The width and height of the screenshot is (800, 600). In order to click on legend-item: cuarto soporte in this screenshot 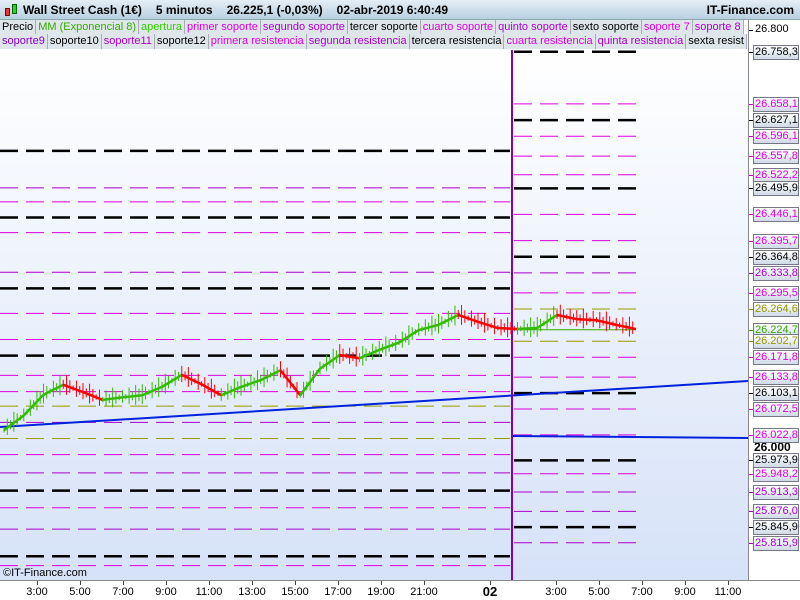, I will do `click(458, 27)`.